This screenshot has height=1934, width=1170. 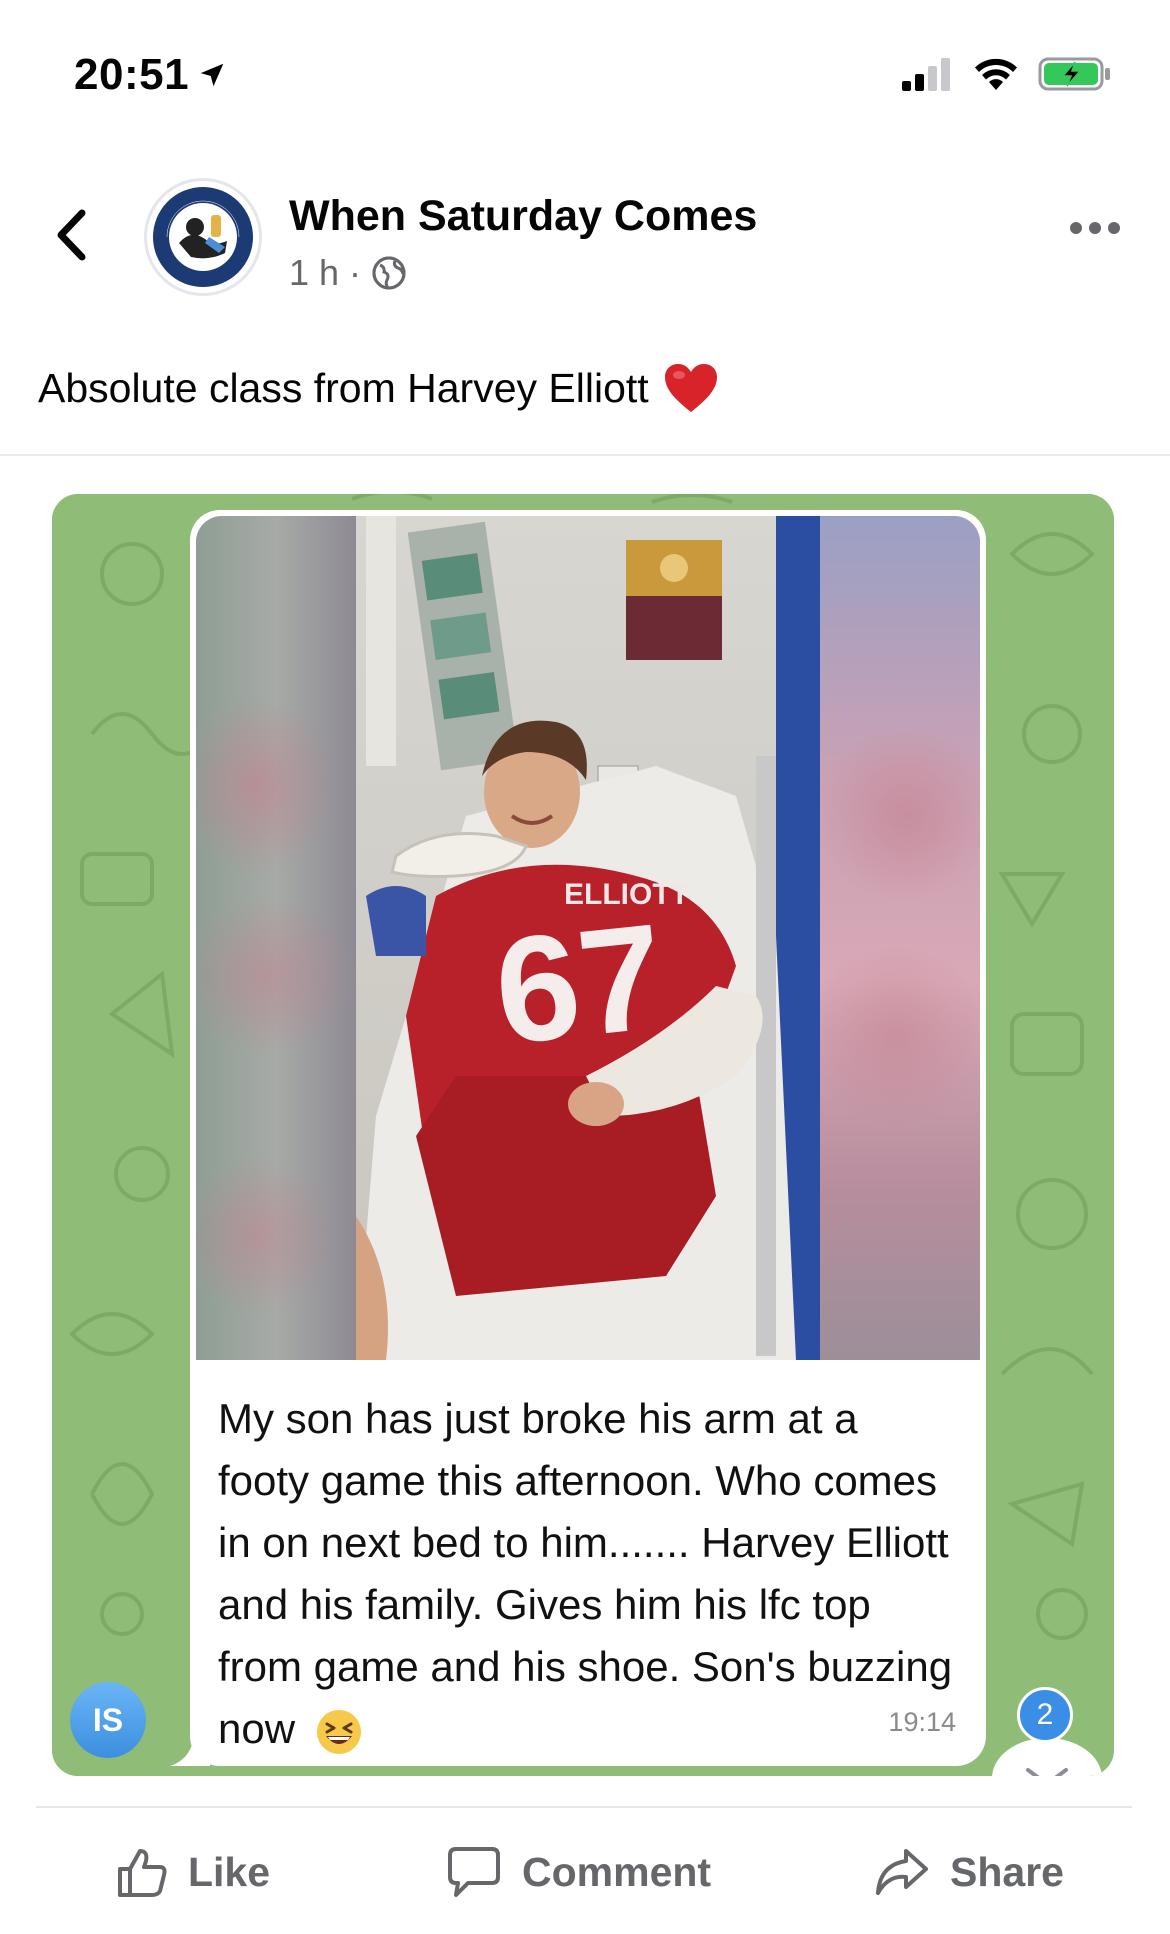 What do you see at coordinates (338, 1731) in the screenshot?
I see `grinning-squinting-face-icon` at bounding box center [338, 1731].